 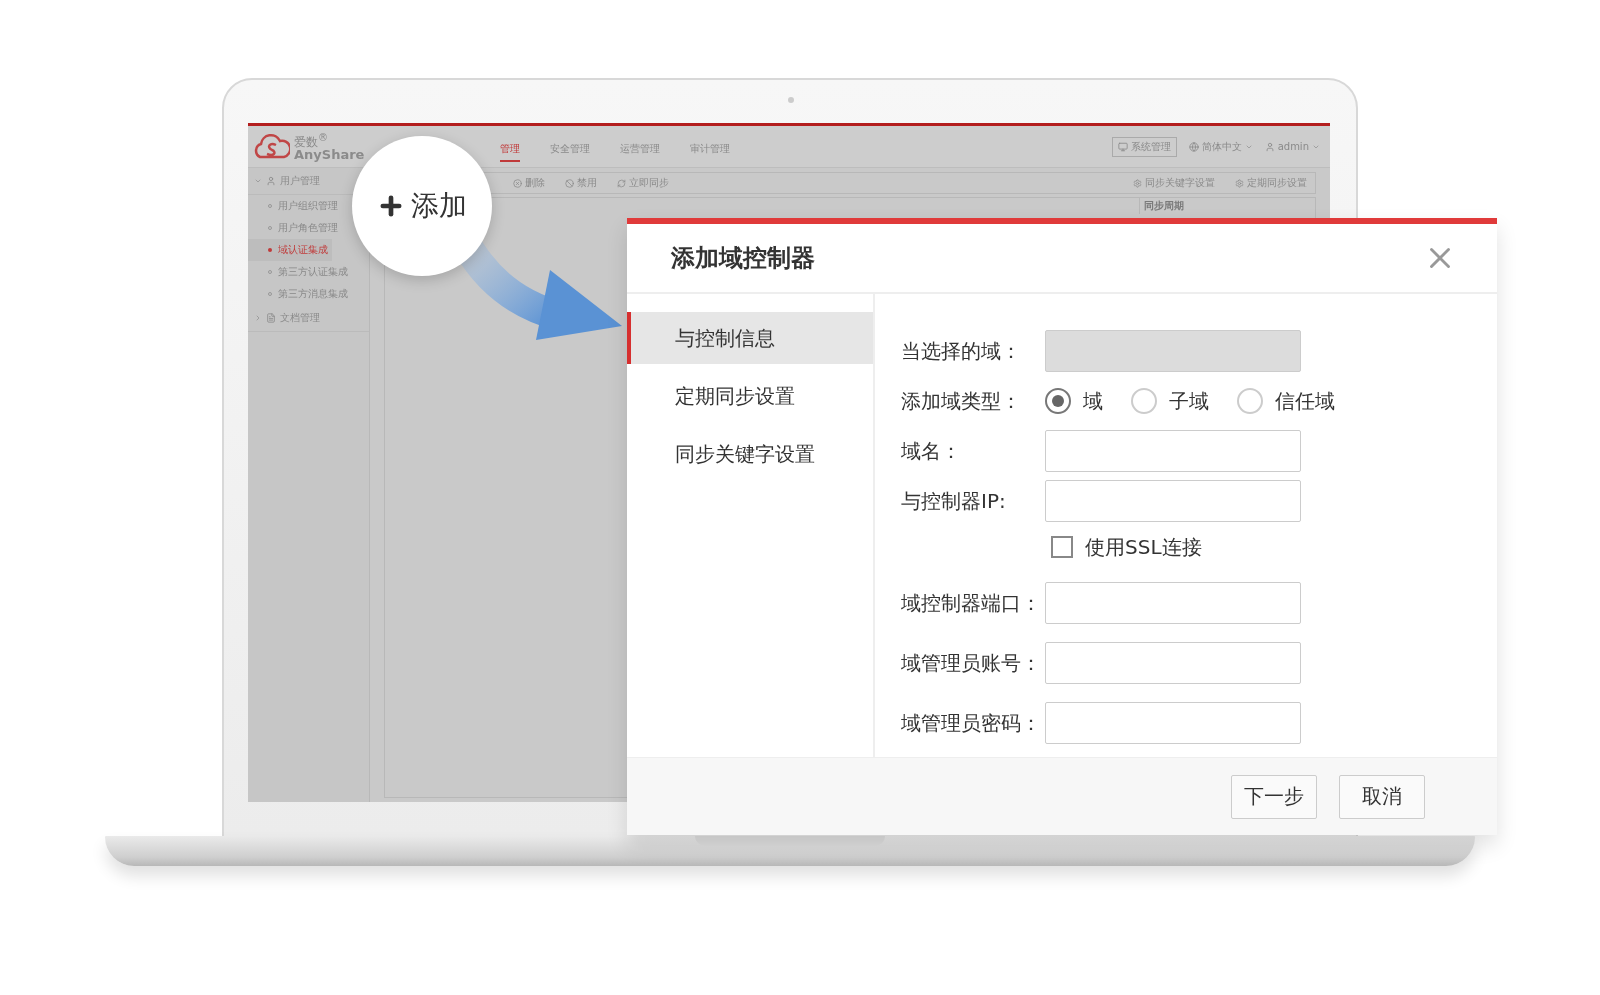 I want to click on cancel-button: 取消, so click(x=1382, y=796).